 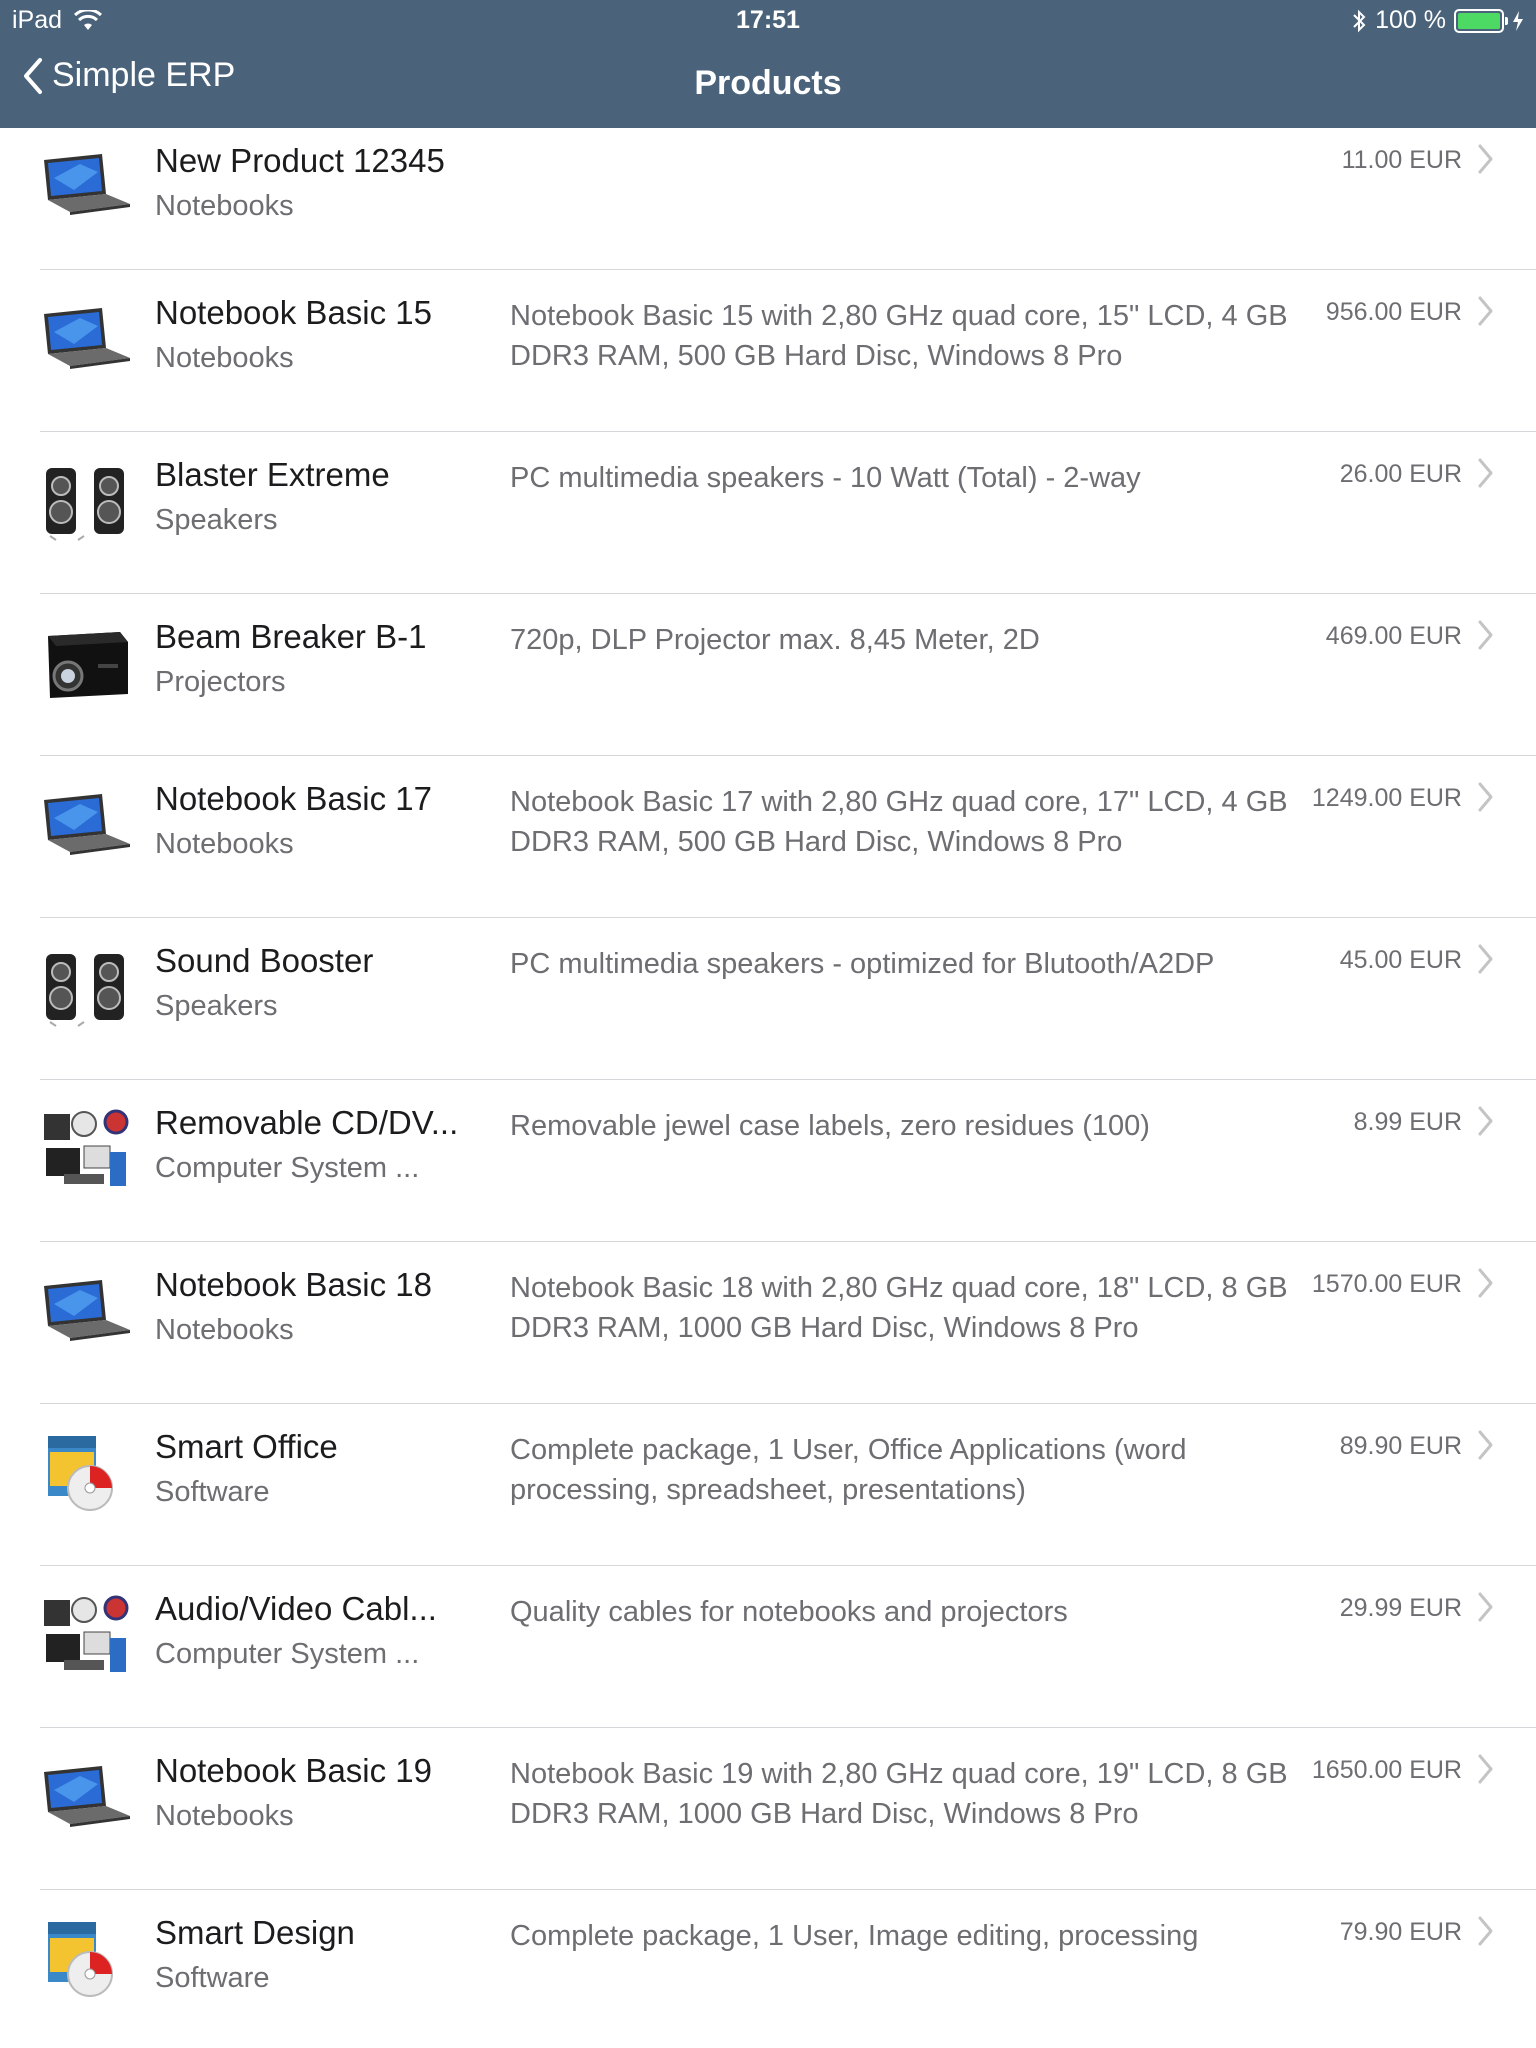 What do you see at coordinates (1393, 636) in the screenshot?
I see `product-price: 469.00 EUR` at bounding box center [1393, 636].